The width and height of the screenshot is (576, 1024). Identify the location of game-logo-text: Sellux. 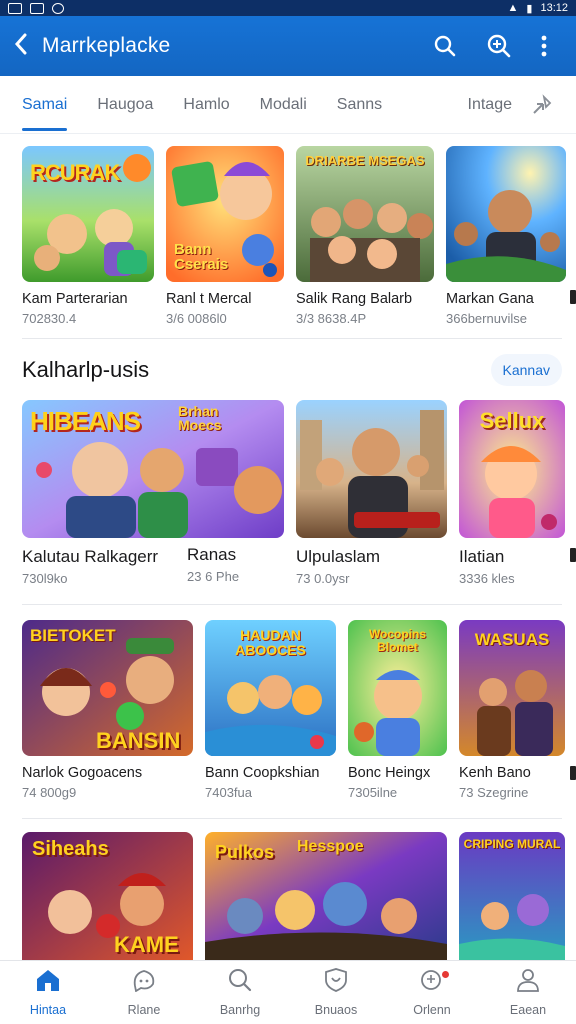
(512, 420).